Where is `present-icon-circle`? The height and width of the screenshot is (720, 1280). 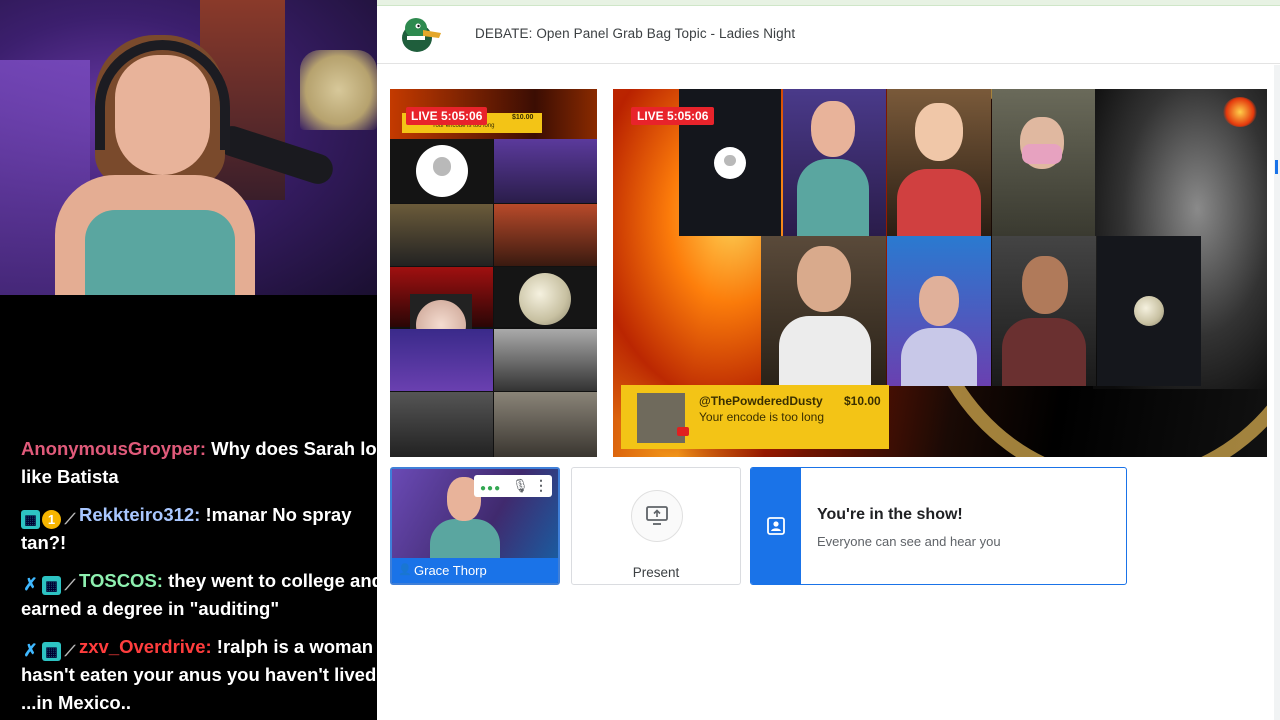 present-icon-circle is located at coordinates (657, 516).